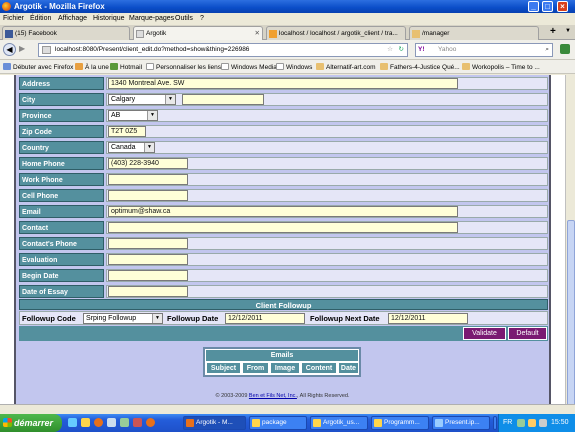  What do you see at coordinates (123, 99) in the screenshot?
I see `city-selected: Calgary` at bounding box center [123, 99].